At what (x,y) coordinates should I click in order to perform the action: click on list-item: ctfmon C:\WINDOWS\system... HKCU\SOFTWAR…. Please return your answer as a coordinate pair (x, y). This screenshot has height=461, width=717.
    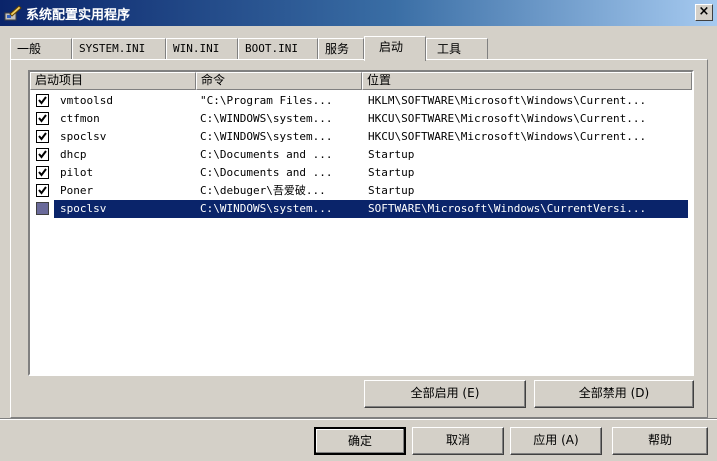
    Looking at the image, I should click on (361, 119).